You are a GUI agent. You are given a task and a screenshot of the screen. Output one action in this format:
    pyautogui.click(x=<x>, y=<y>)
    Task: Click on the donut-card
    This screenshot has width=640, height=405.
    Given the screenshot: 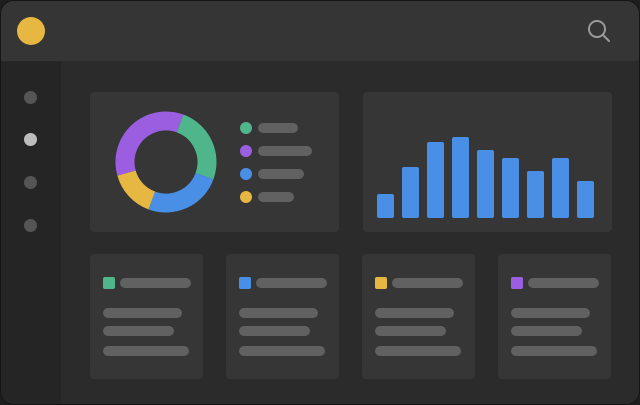 What is the action you would take?
    pyautogui.click(x=214, y=162)
    